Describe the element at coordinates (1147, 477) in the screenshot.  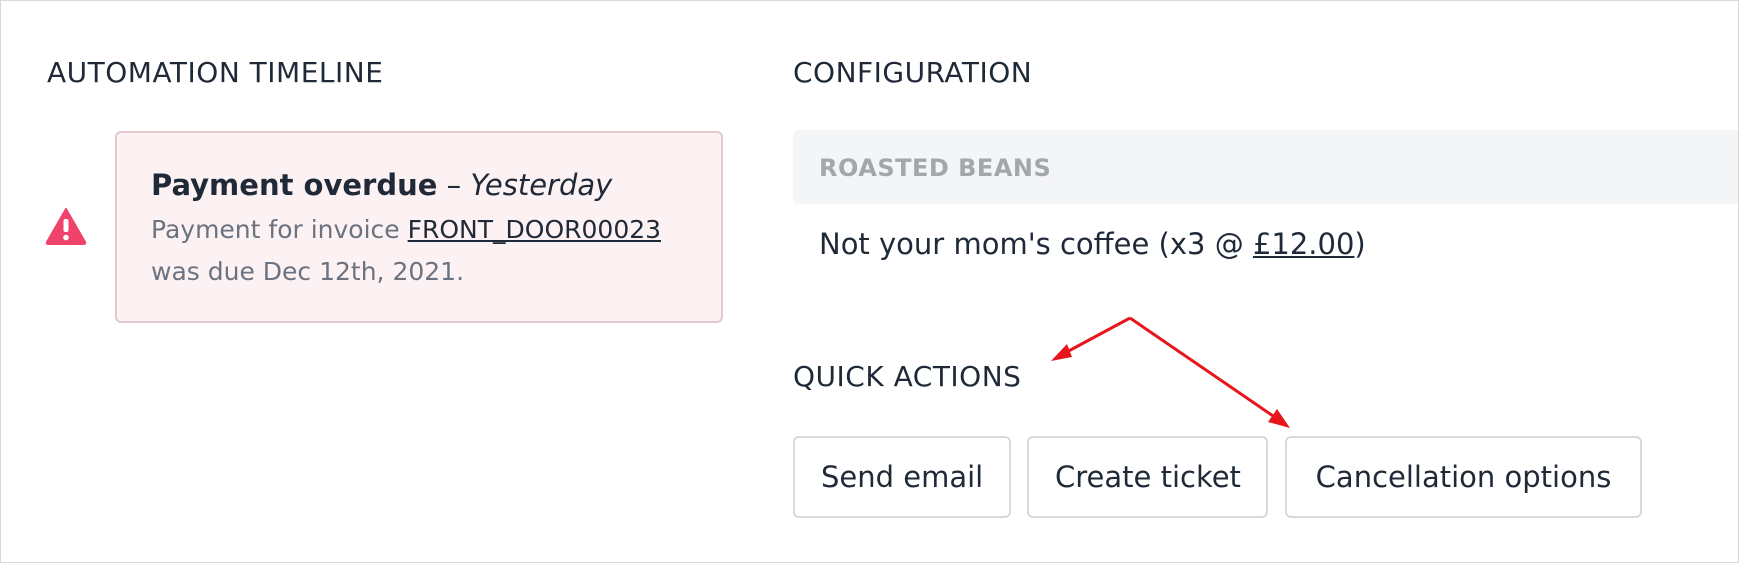
I see `create-ticket-button: Create ticket` at that location.